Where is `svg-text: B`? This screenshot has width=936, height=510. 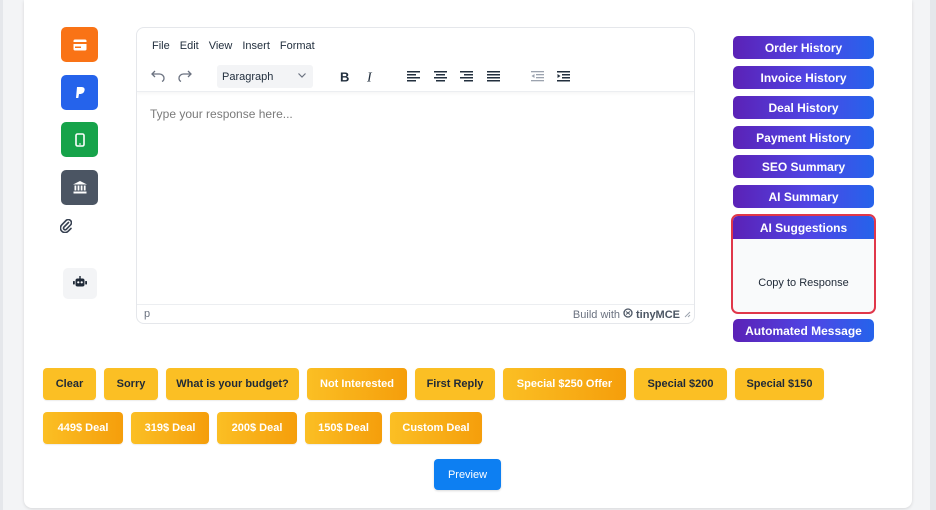
svg-text: B is located at coordinates (344, 76).